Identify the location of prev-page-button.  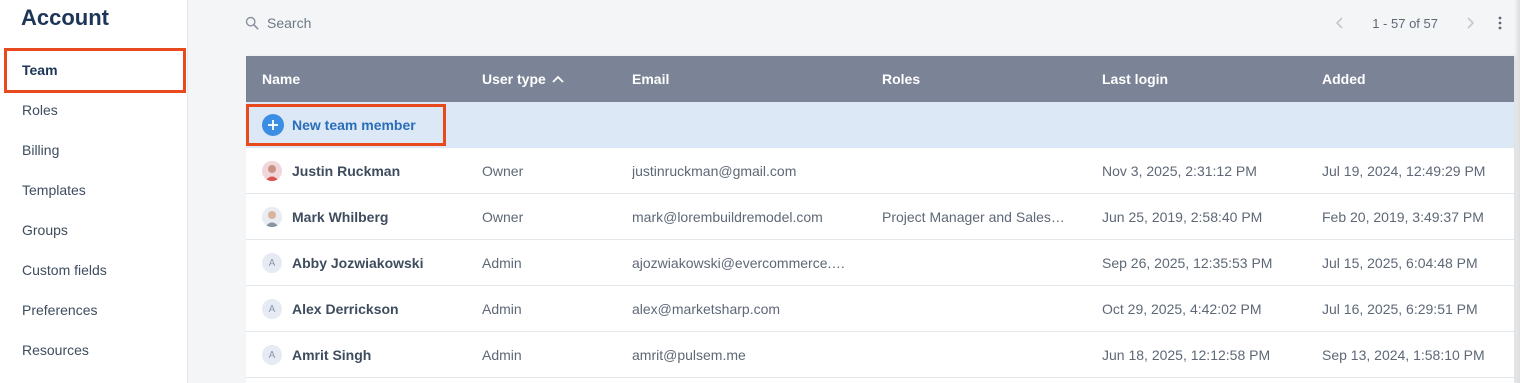
(1340, 23).